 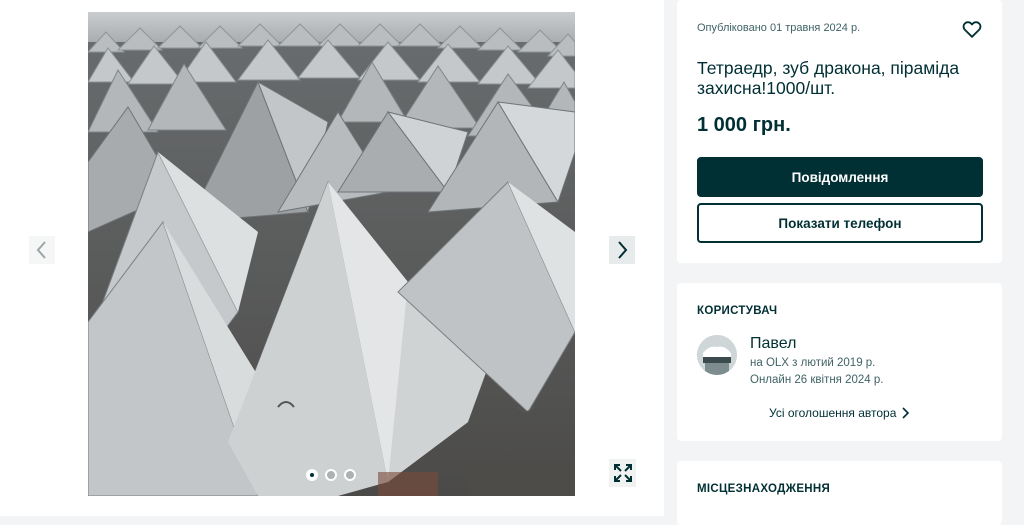 I want to click on location-section-title: МІСЦЕЗНАХОДЖЕННЯ, so click(x=764, y=489).